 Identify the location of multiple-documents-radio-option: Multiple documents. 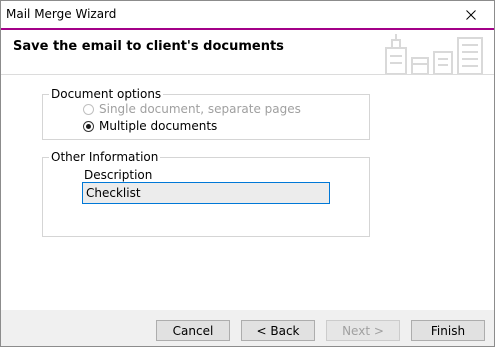
(150, 126).